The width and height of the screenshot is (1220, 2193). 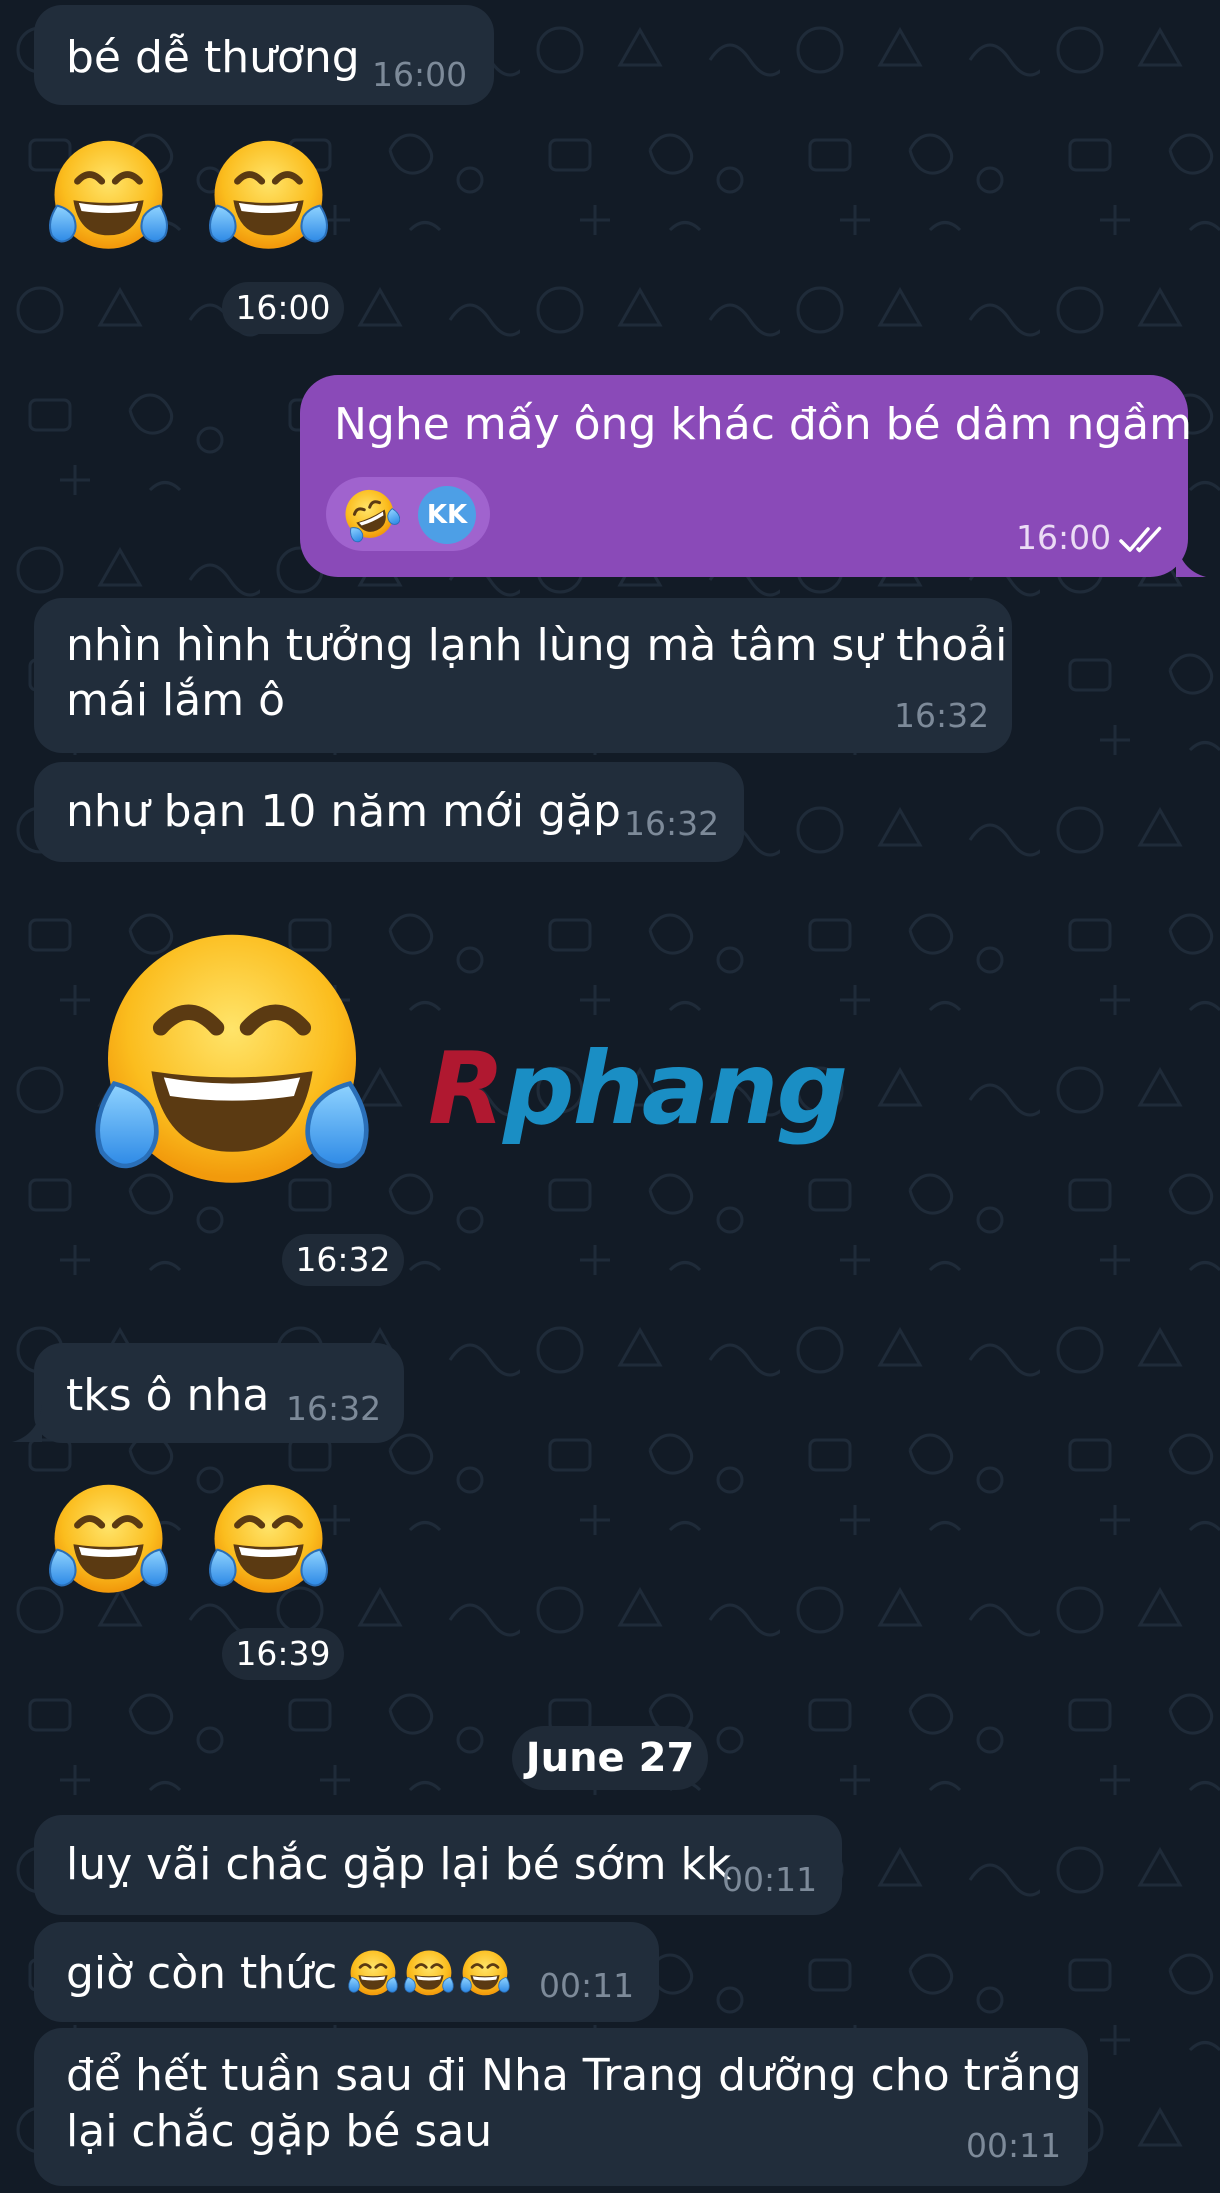 I want to click on message-bubble-incoming: giờ còn thức 00:11, so click(x=346, y=1972).